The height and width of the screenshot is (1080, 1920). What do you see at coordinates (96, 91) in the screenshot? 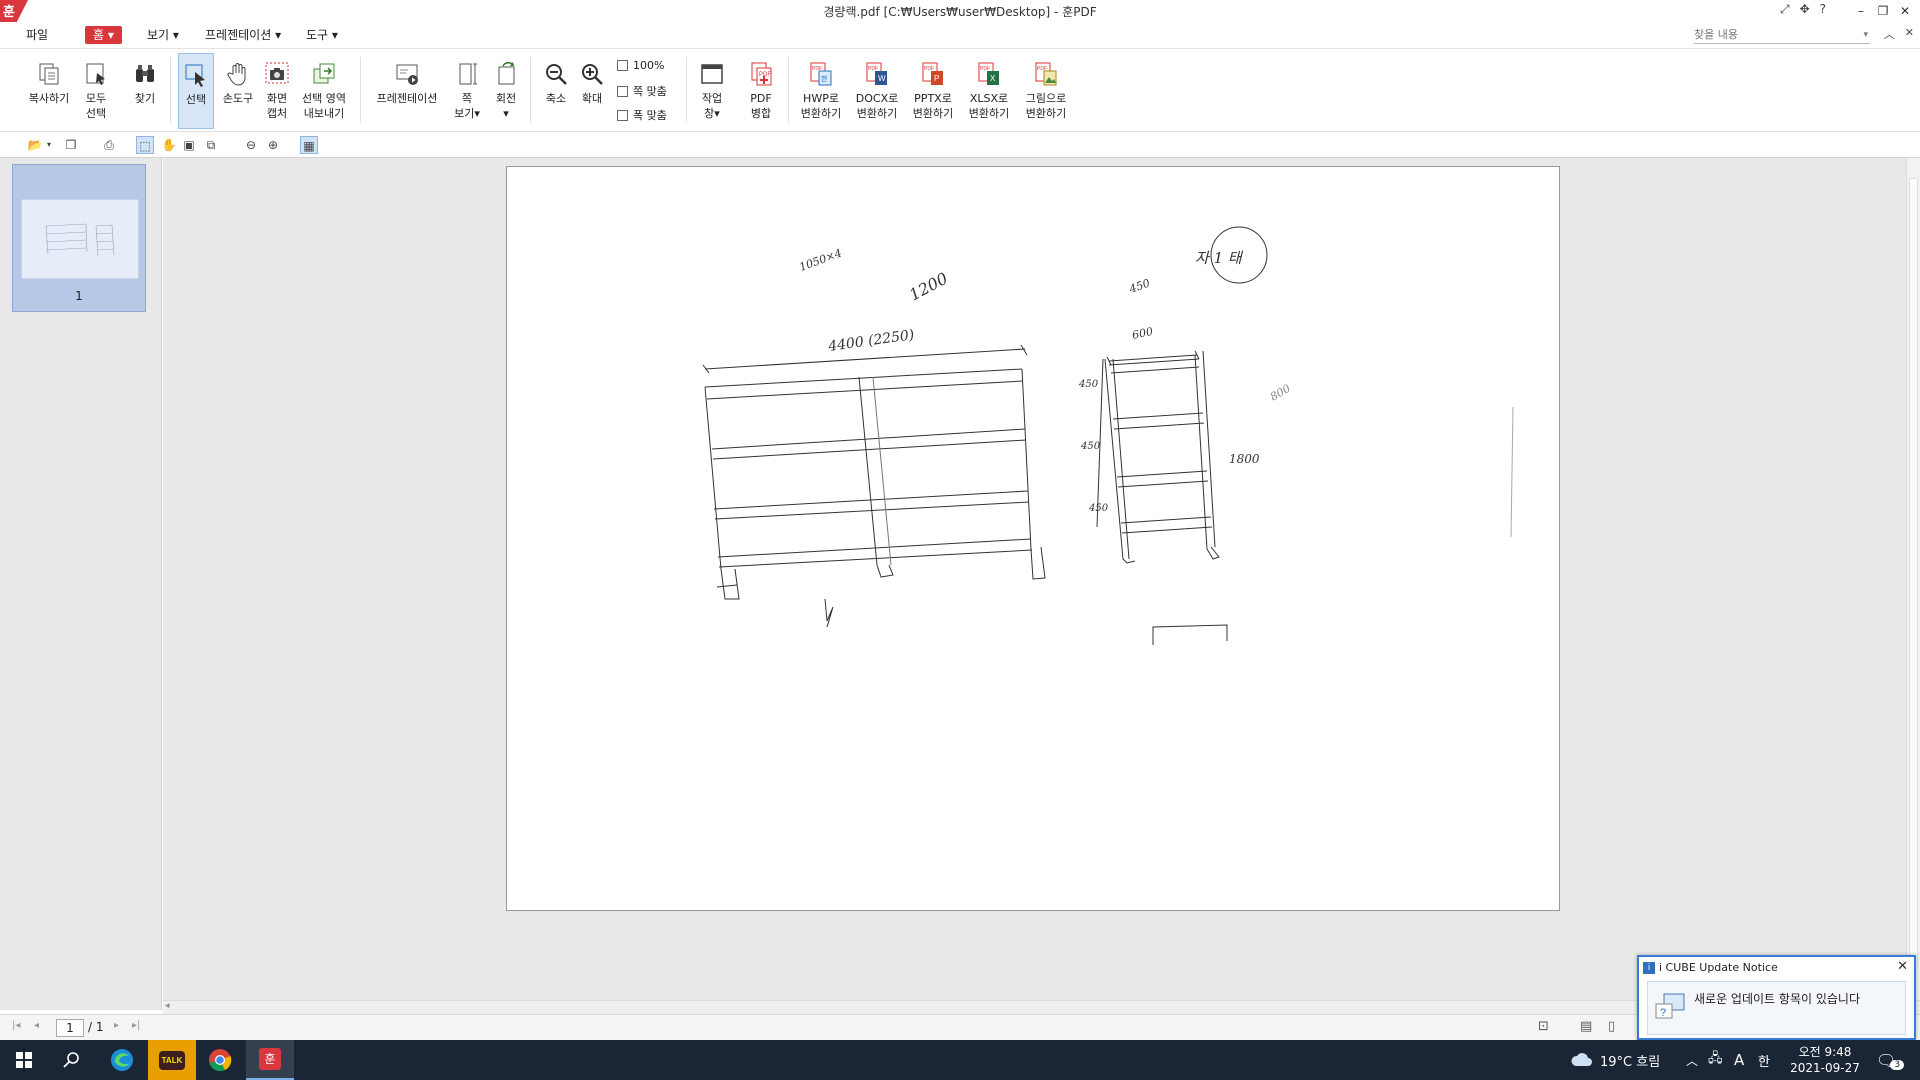
I see `select-all-button: 모두 선택` at bounding box center [96, 91].